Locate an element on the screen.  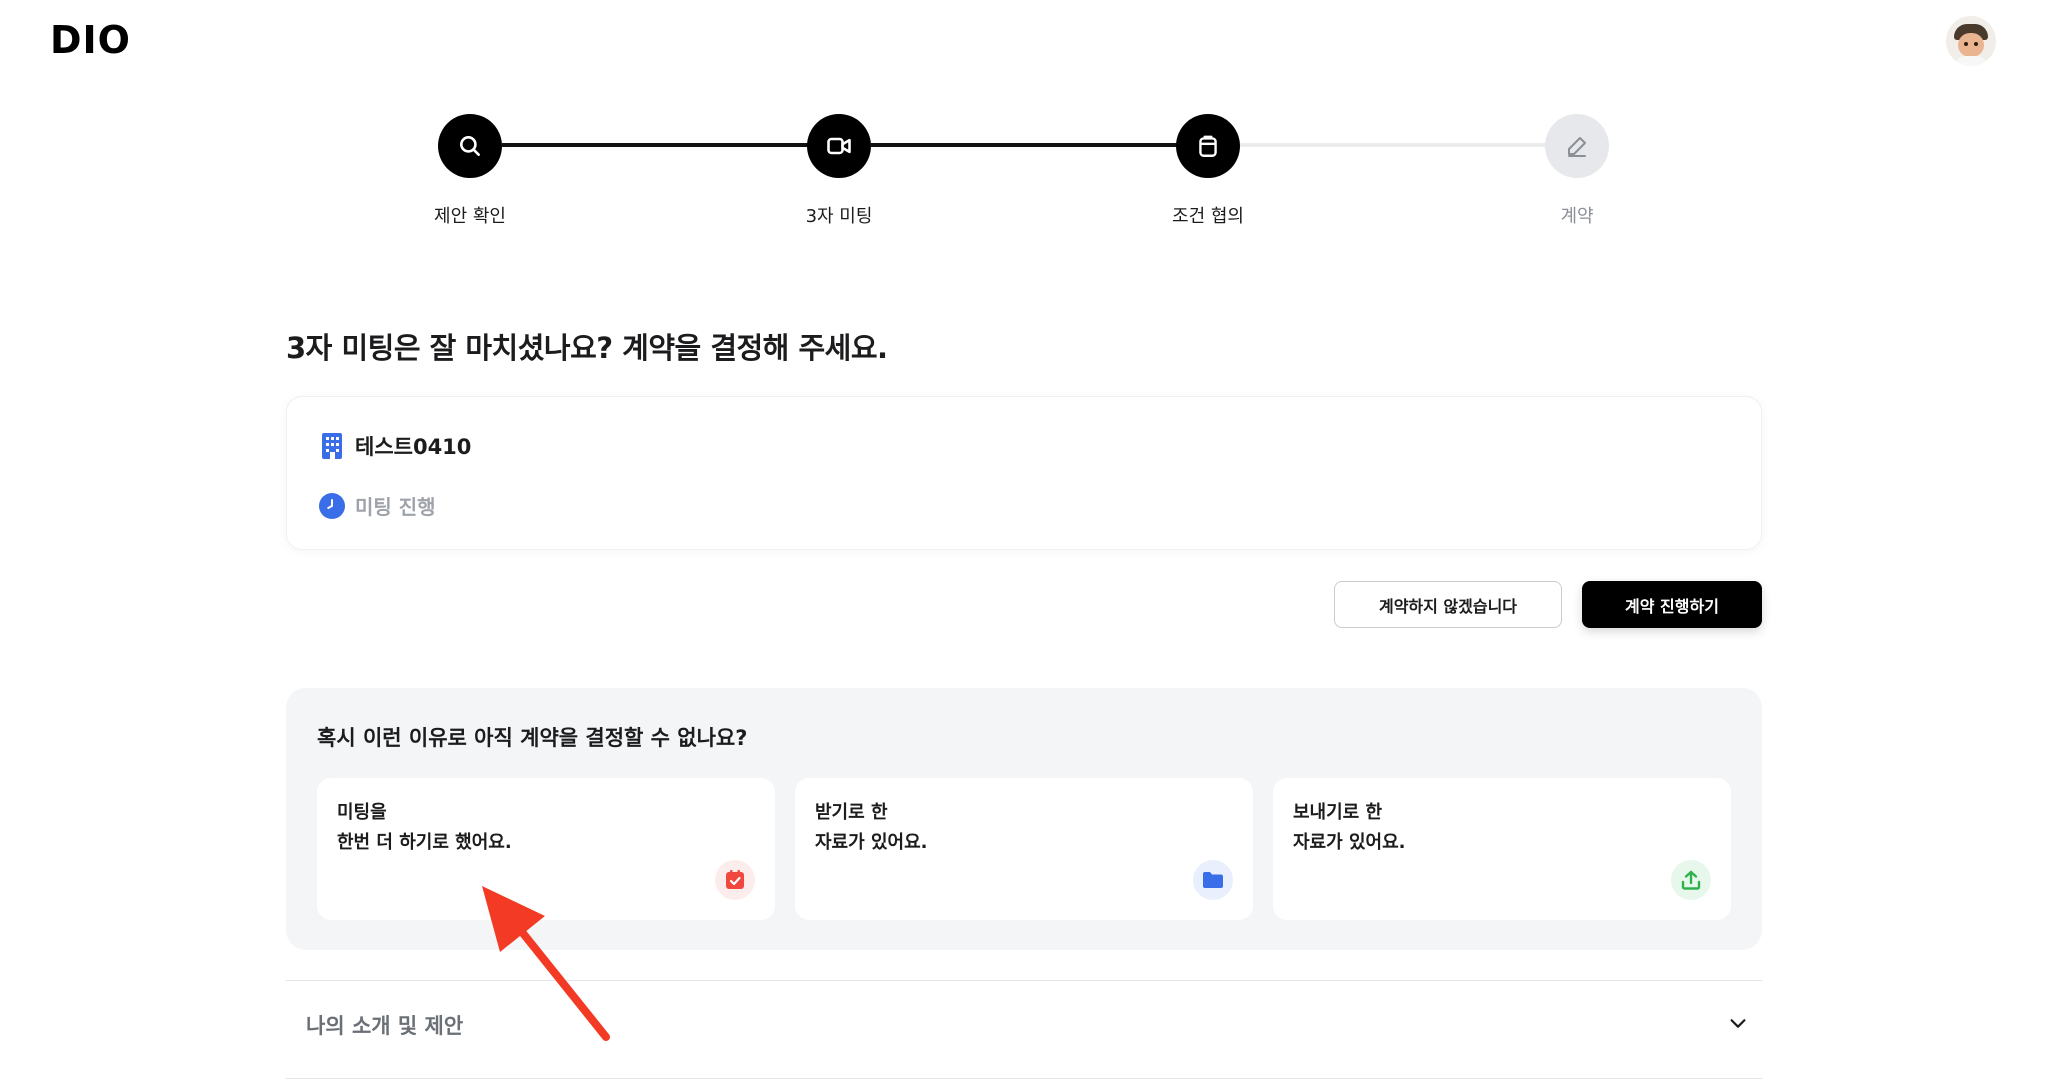
reason-card-receive-materials: 받기로 한 자료가 있어요. is located at coordinates (1024, 849).